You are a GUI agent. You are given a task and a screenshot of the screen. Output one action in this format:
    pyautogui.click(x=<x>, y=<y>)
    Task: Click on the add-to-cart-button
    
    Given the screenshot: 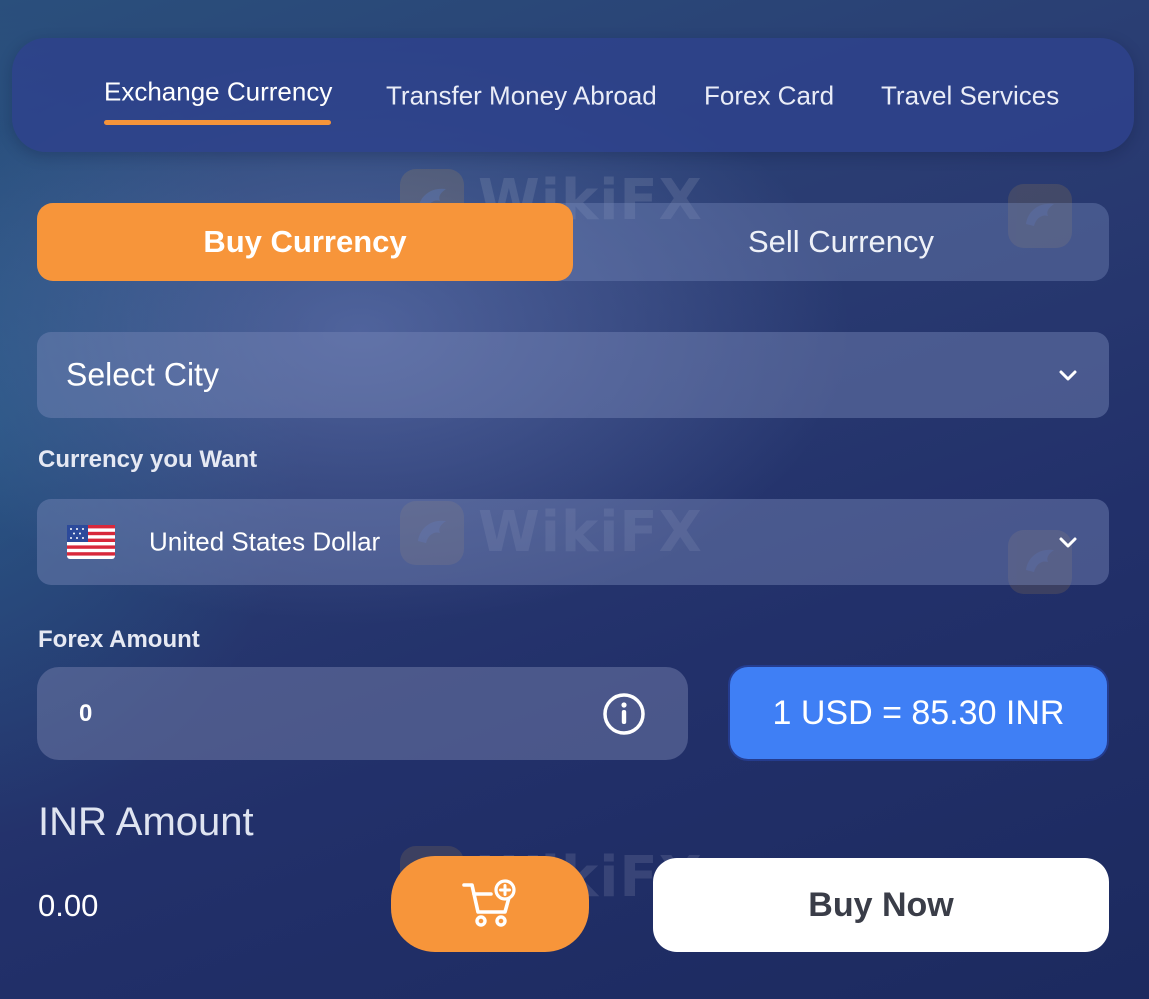 What is the action you would take?
    pyautogui.click(x=490, y=904)
    